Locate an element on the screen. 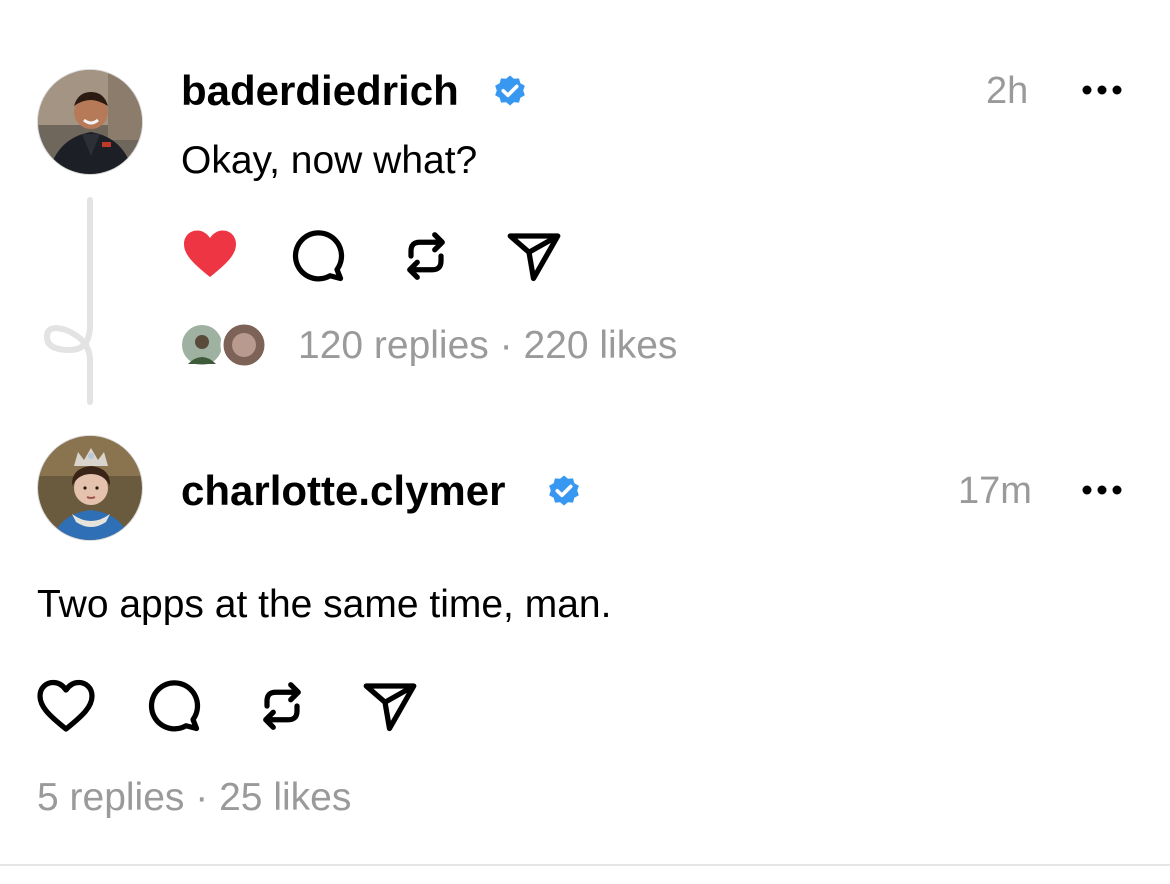 The height and width of the screenshot is (884, 1170). avatar-charlotte-clymer is located at coordinates (90, 488).